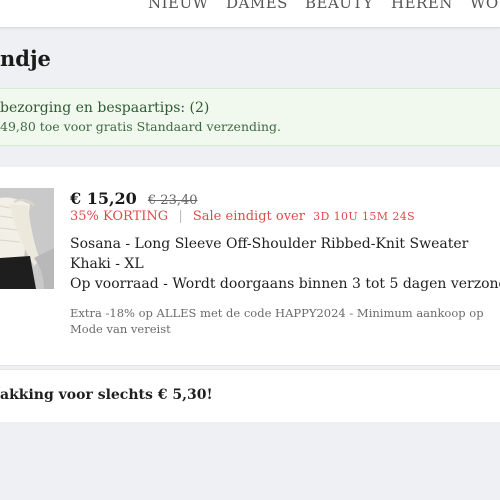 The height and width of the screenshot is (500, 500). I want to click on sale-countdown: 3D 10U 15M 24S, so click(364, 216).